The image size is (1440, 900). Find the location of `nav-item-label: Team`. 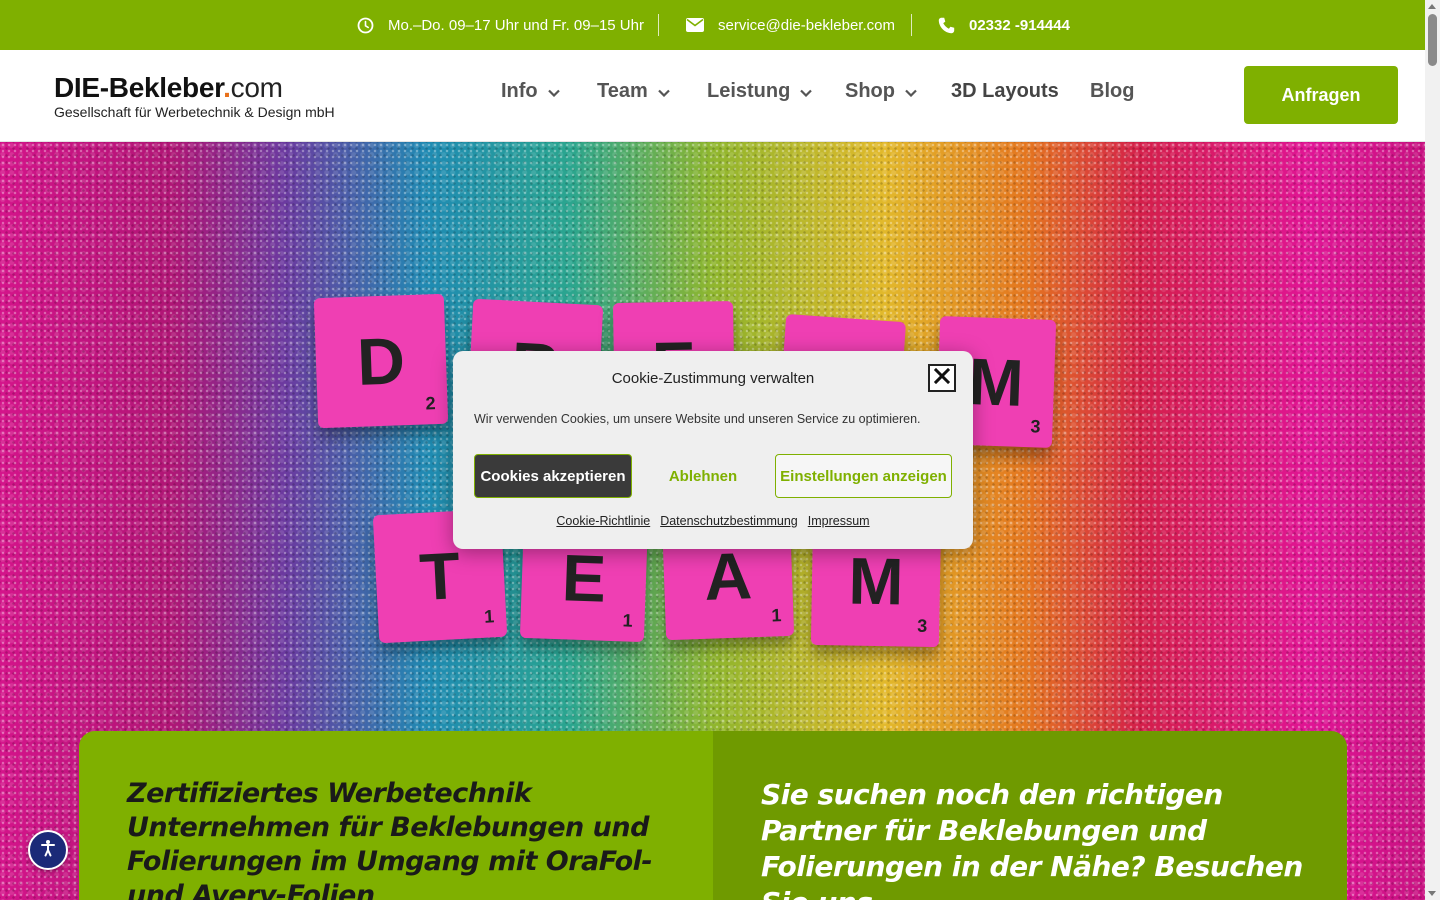

nav-item-label: Team is located at coordinates (622, 91).